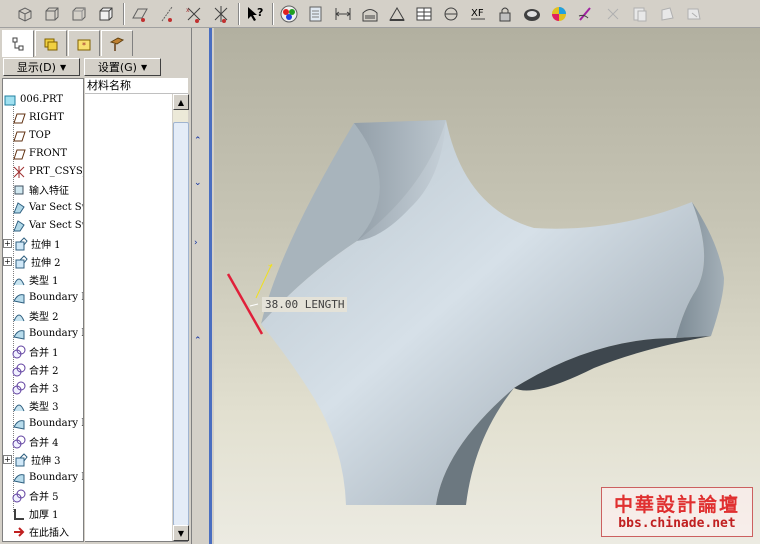  What do you see at coordinates (188, 10) in the screenshot?
I see `svg-text: x` at bounding box center [188, 10].